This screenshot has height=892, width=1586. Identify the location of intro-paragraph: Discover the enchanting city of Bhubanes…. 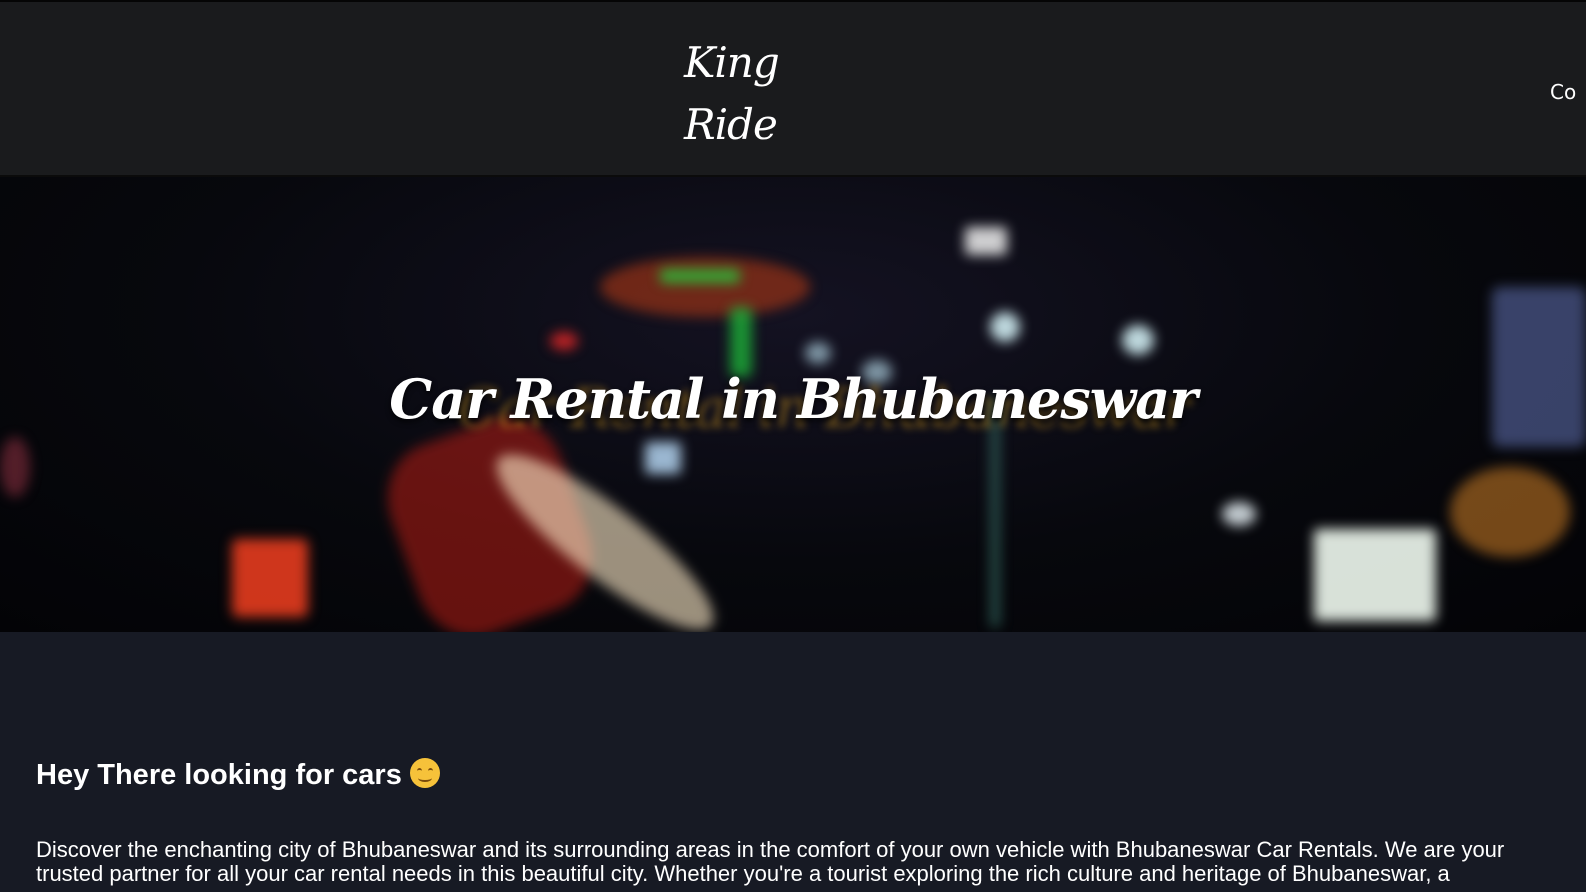
(770, 861).